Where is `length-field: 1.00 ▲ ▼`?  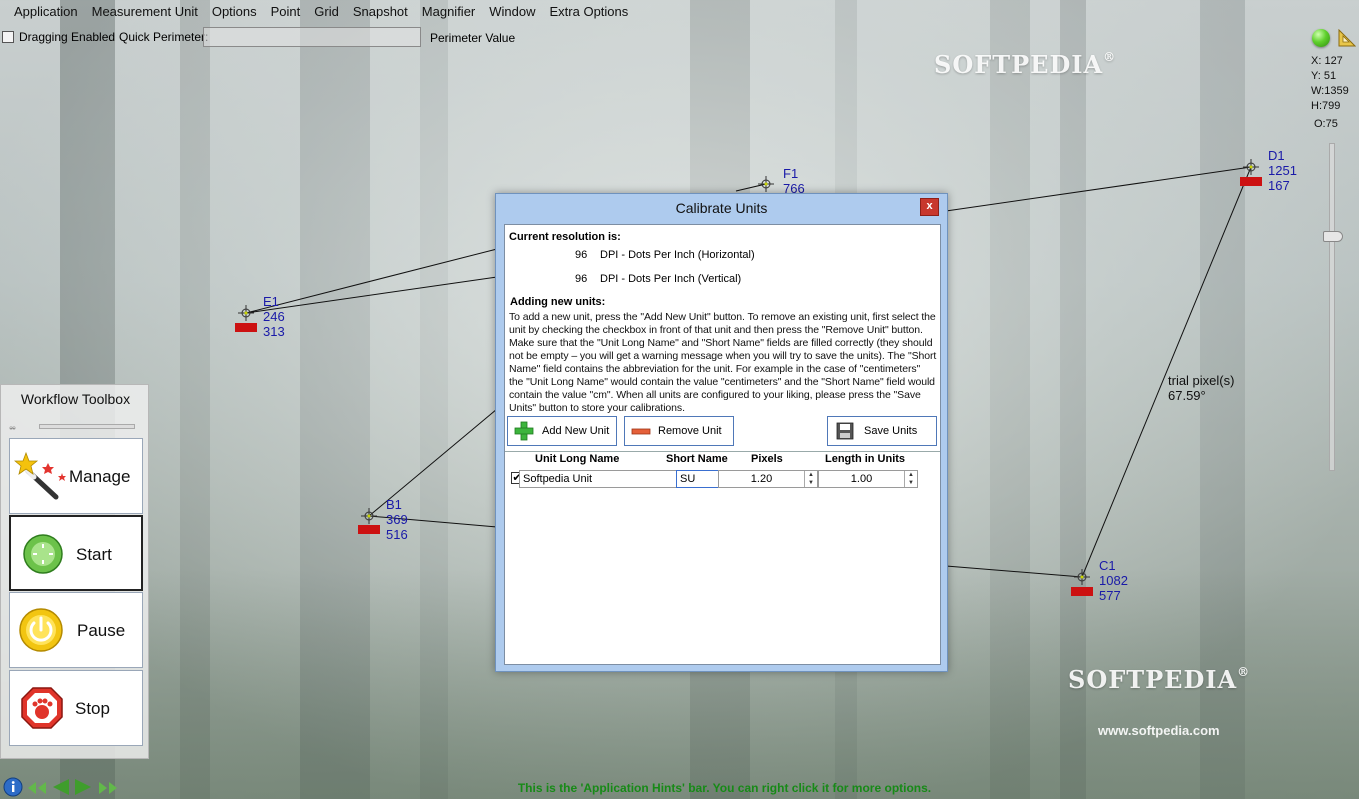 length-field: 1.00 ▲ ▼ is located at coordinates (868, 479).